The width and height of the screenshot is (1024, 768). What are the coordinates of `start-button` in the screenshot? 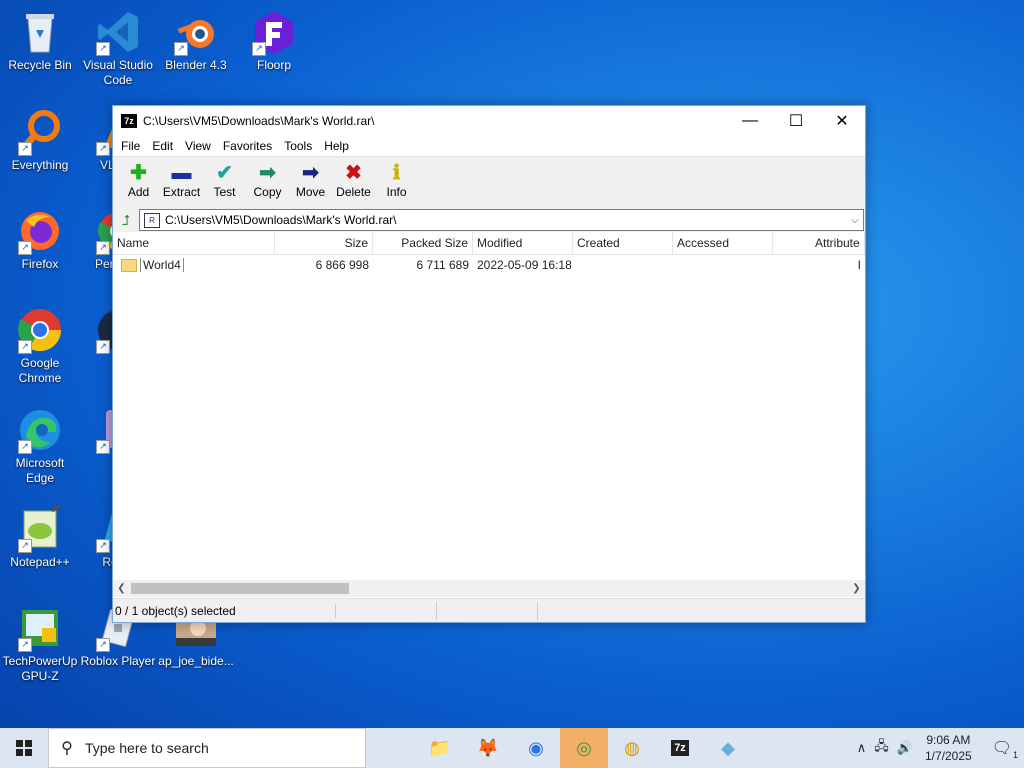 It's located at (24, 748).